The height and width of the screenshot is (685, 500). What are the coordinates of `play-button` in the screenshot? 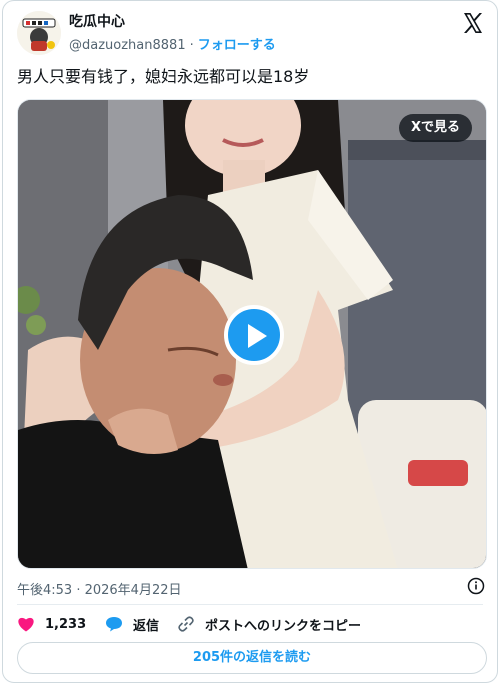 It's located at (254, 335).